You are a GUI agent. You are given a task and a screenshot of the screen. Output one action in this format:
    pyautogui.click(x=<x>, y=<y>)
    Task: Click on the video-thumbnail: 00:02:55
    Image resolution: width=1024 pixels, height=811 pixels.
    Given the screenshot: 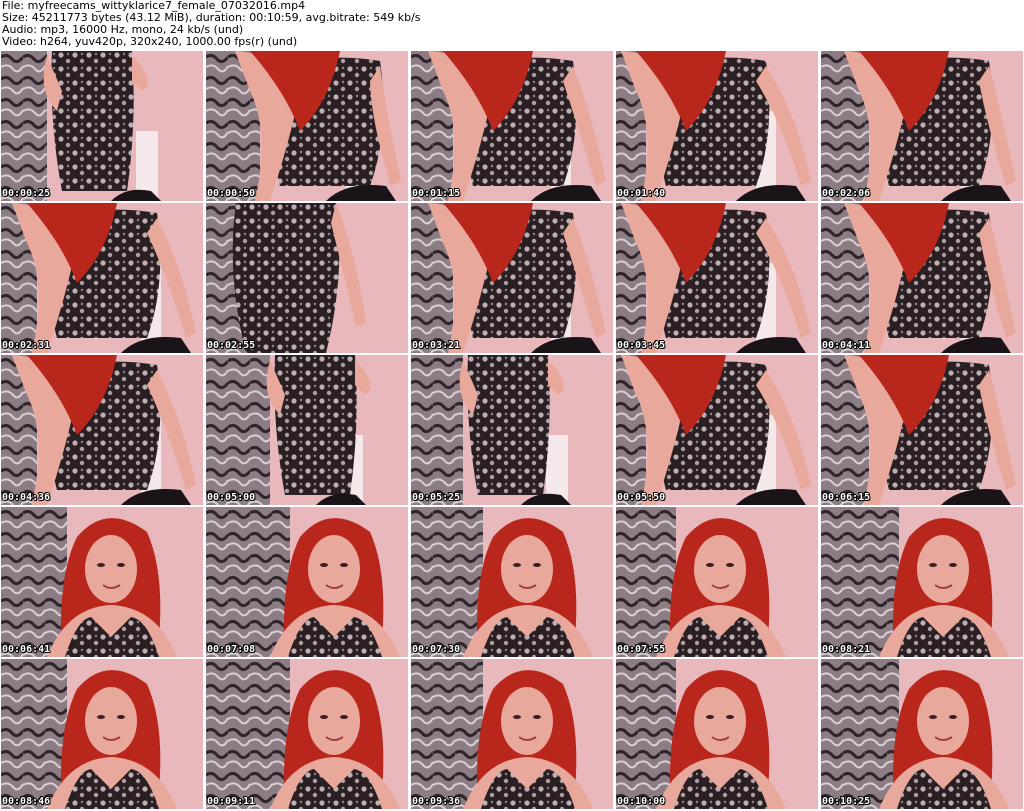 What is the action you would take?
    pyautogui.click(x=307, y=278)
    